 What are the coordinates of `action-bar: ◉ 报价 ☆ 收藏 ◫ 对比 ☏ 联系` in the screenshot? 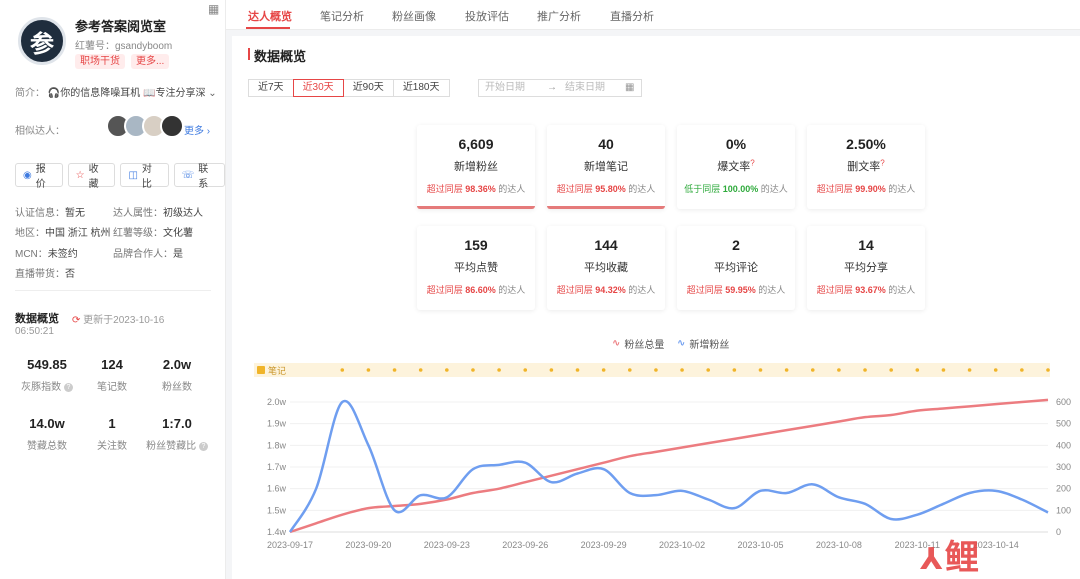 It's located at (120, 176).